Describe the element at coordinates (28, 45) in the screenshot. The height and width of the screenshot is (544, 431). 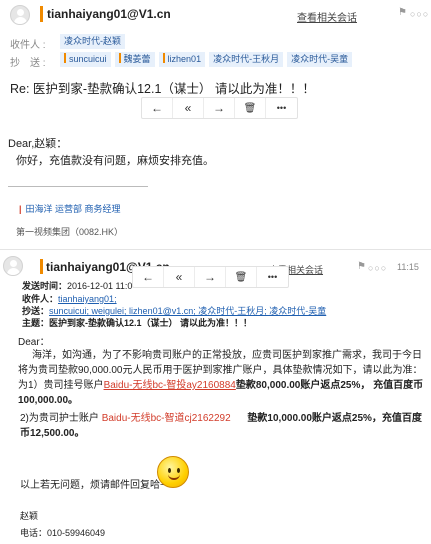
I see `to-label: 收件人 :` at that location.